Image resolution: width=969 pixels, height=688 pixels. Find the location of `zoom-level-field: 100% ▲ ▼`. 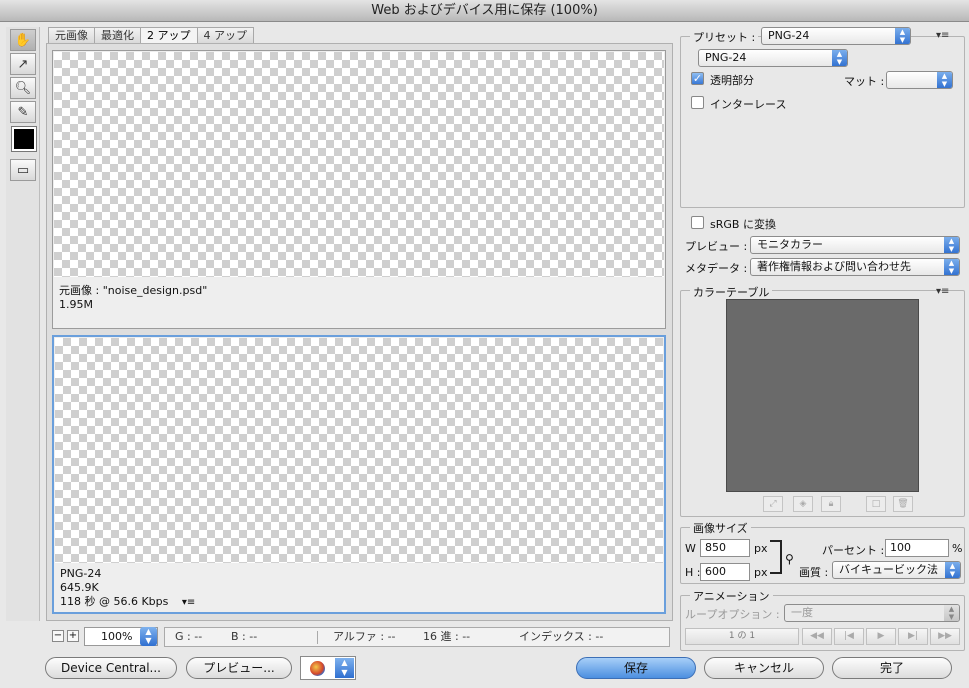

zoom-level-field: 100% ▲ ▼ is located at coordinates (121, 636).